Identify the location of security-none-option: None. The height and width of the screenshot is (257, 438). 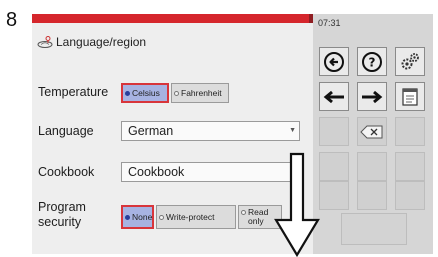
(137, 217).